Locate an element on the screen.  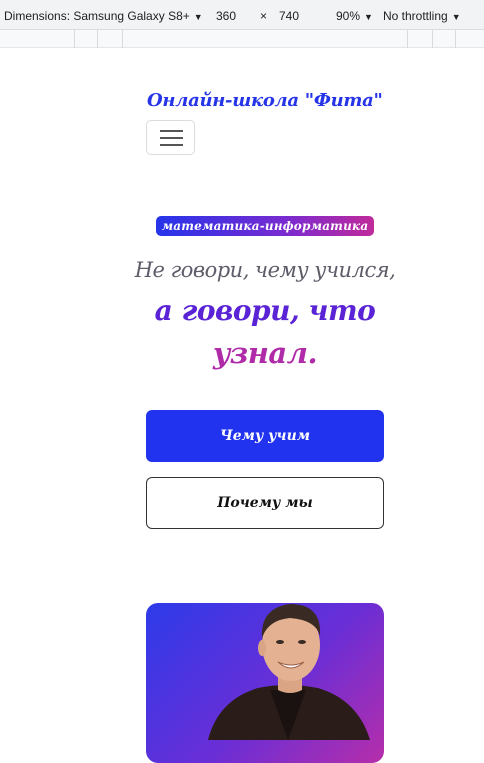
why-us-button: Почему мы is located at coordinates (265, 503).